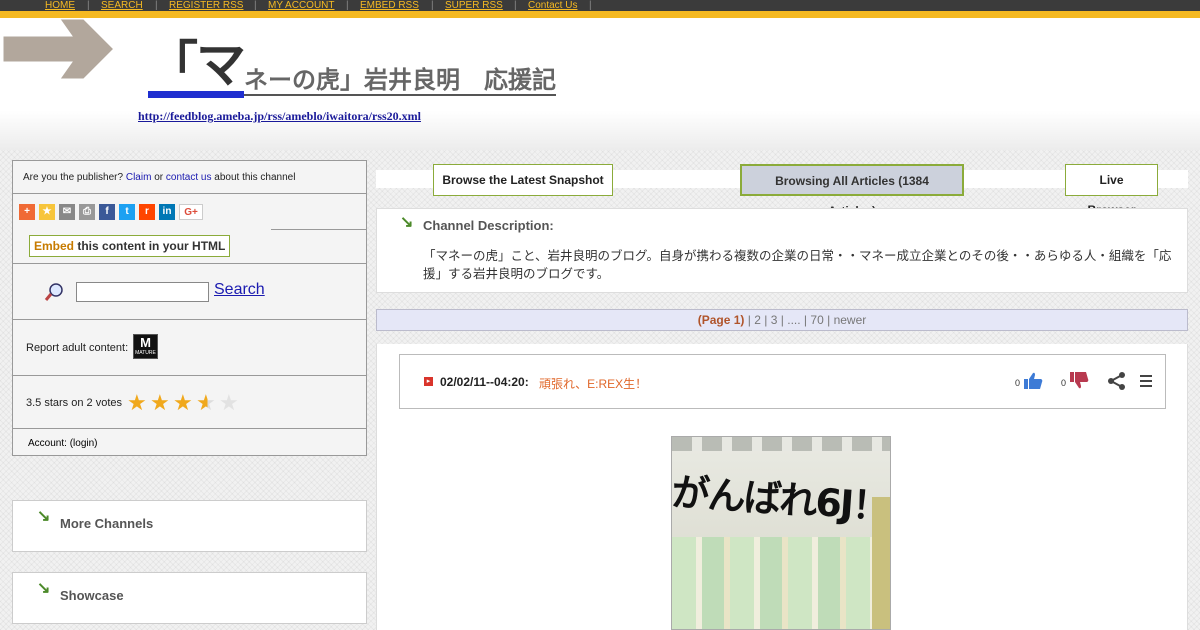 The width and height of the screenshot is (1200, 630). I want to click on pagination: (Page 1) | 2 | 3 | .... | 70 | newer, so click(782, 320).